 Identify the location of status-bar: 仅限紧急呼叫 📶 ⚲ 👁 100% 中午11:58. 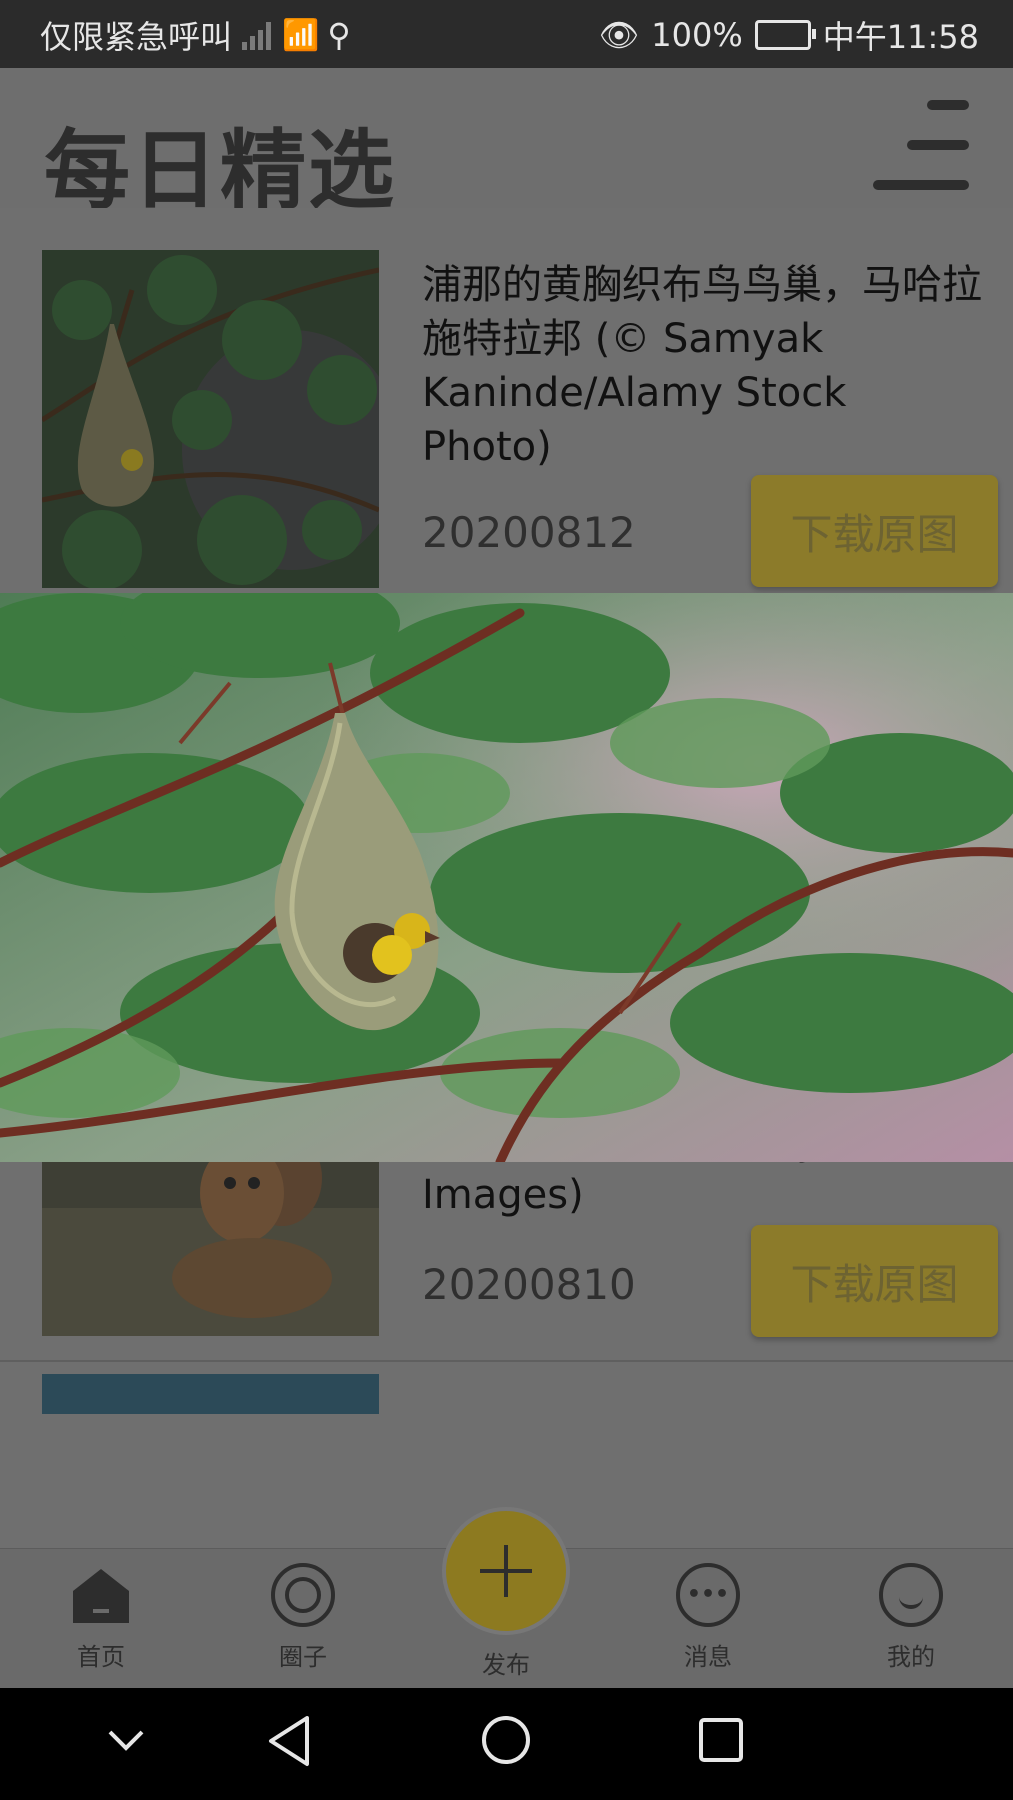
(506, 34).